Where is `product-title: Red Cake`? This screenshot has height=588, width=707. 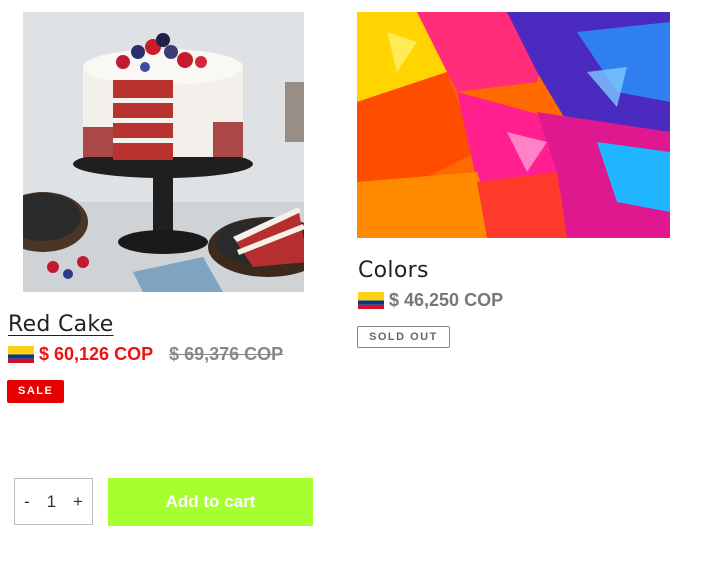
product-title: Red Cake is located at coordinates (61, 324).